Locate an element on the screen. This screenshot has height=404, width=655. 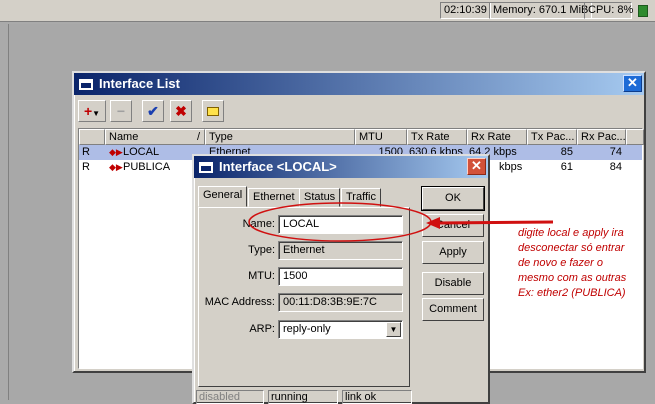
annotation-line: desconectar só entrar is located at coordinates (571, 248).